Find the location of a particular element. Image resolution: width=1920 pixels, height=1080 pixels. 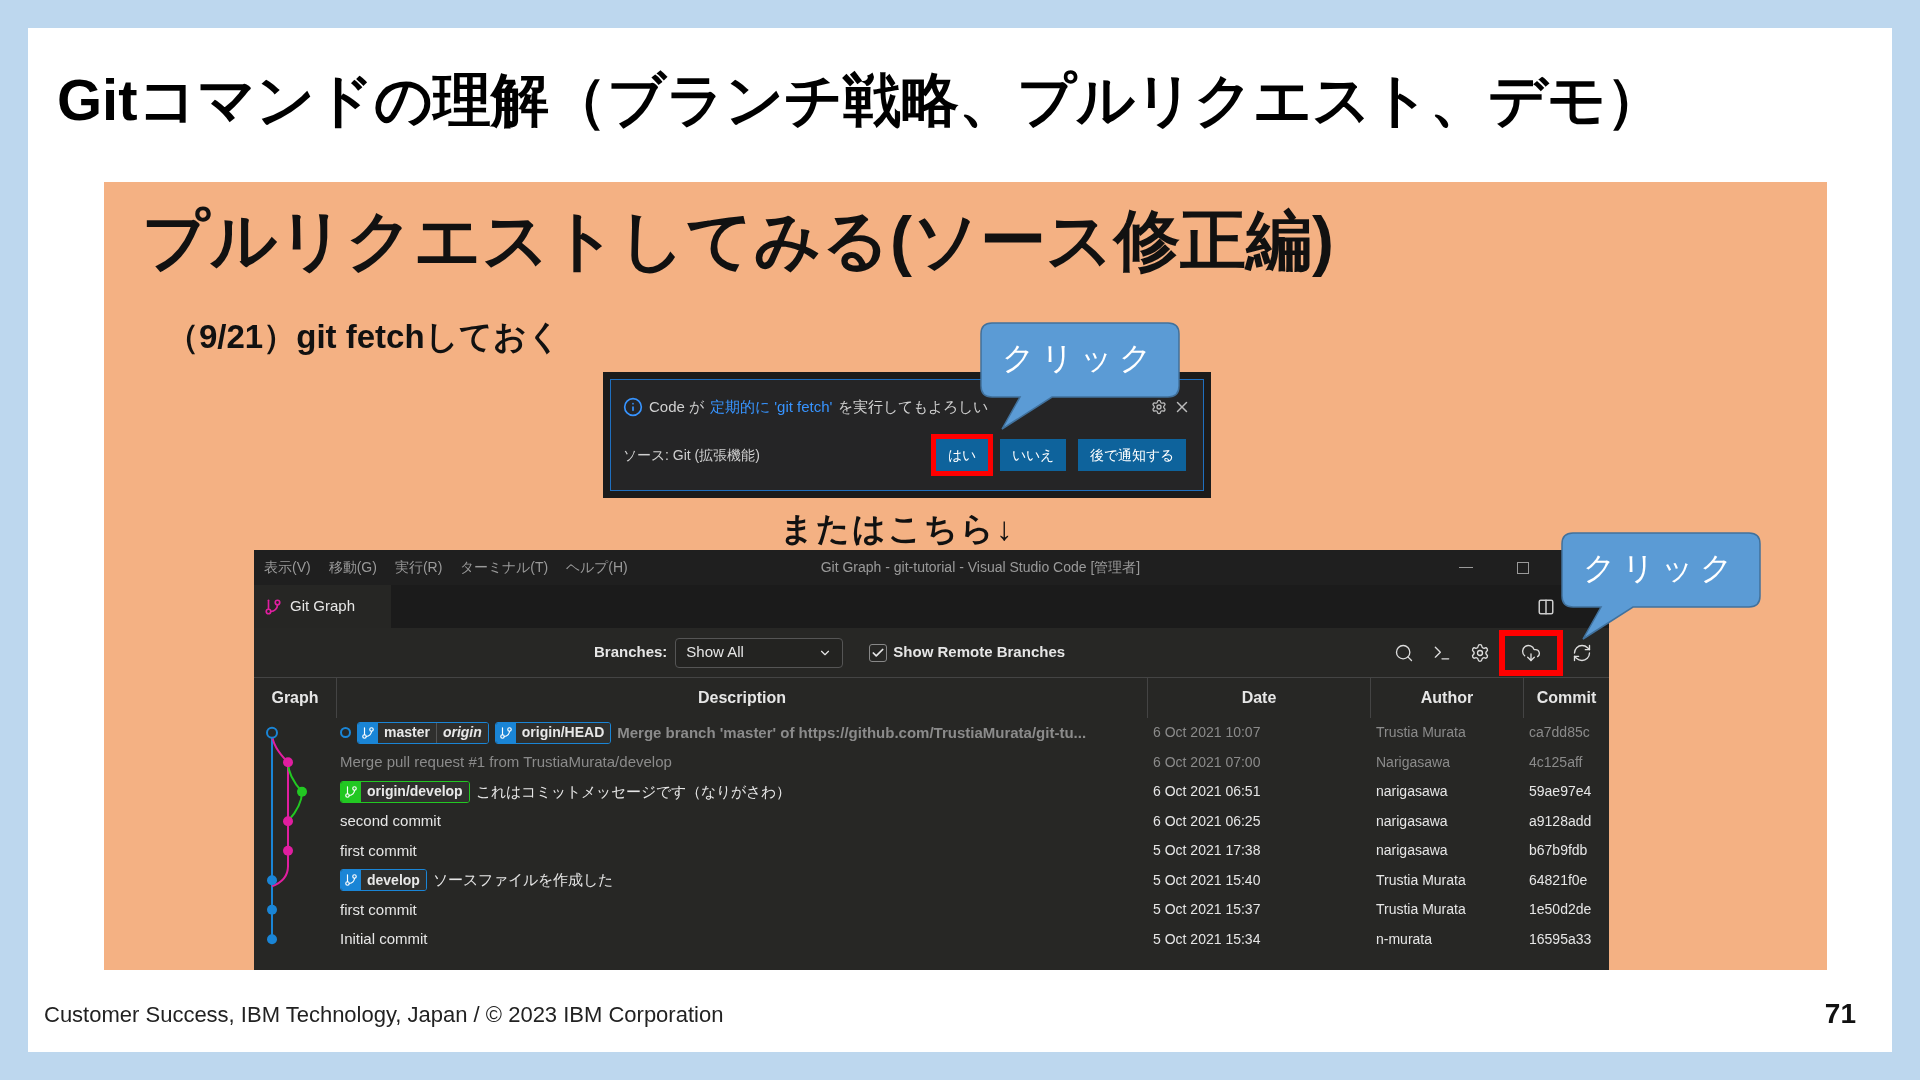

slide-heading: プルリクエストしてみる(ソース修正編) is located at coordinates (738, 240).